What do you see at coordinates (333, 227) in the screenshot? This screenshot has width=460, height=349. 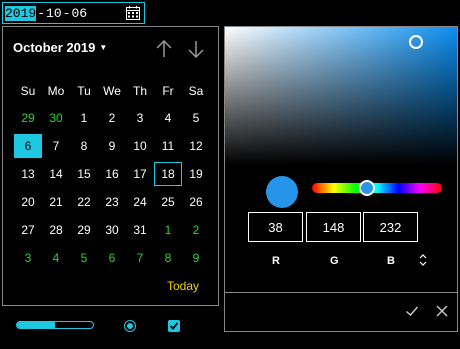 I see `green-input: 148` at bounding box center [333, 227].